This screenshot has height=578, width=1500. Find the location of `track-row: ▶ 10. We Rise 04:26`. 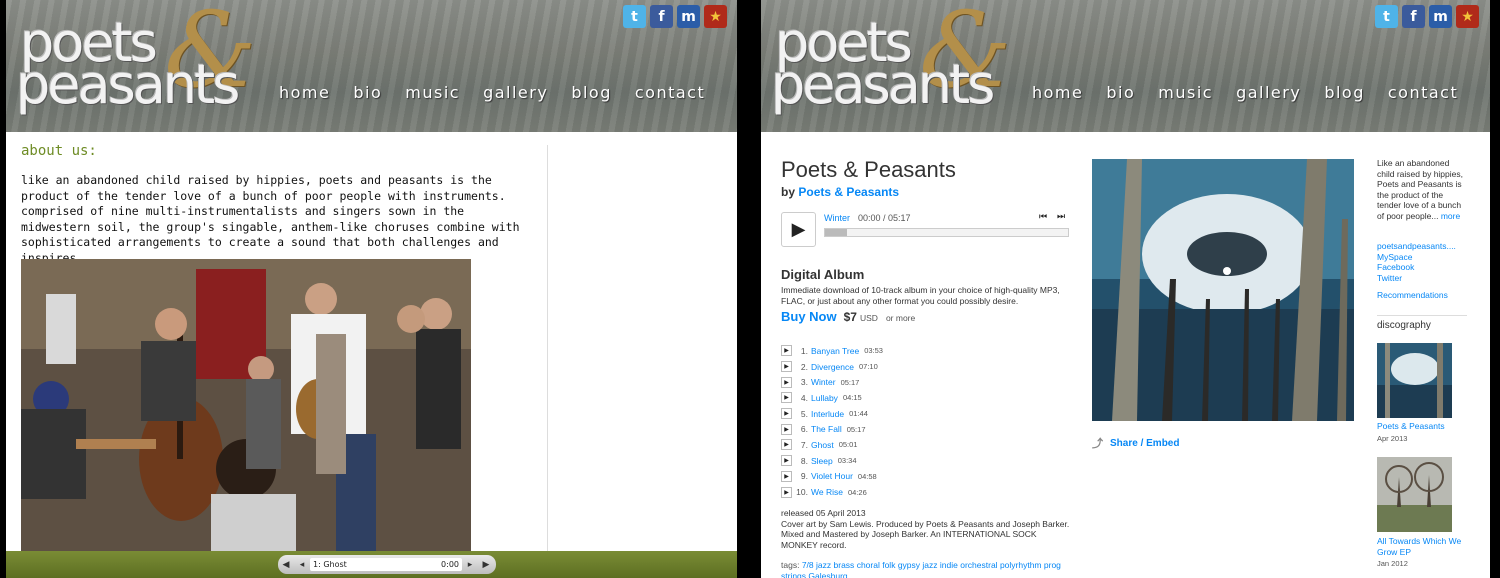

track-row: ▶ 10. We Rise 04:26 is located at coordinates (926, 492).